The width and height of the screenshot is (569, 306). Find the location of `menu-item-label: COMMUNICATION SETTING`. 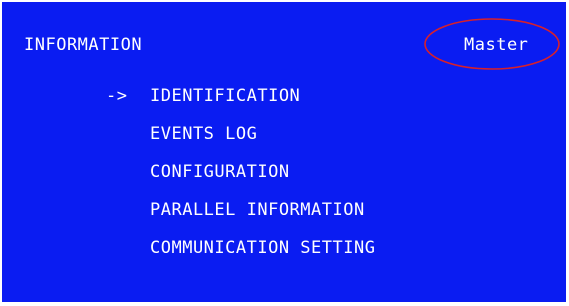

menu-item-label: COMMUNICATION SETTING is located at coordinates (263, 248).